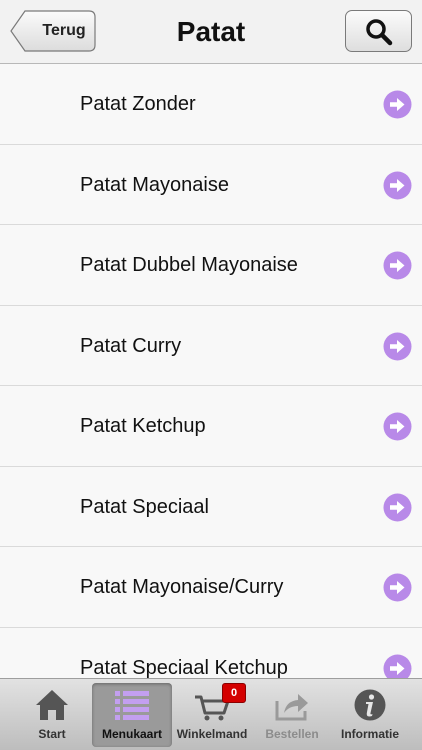 This screenshot has height=750, width=422. I want to click on list-item: Patat Ketchup, so click(211, 426).